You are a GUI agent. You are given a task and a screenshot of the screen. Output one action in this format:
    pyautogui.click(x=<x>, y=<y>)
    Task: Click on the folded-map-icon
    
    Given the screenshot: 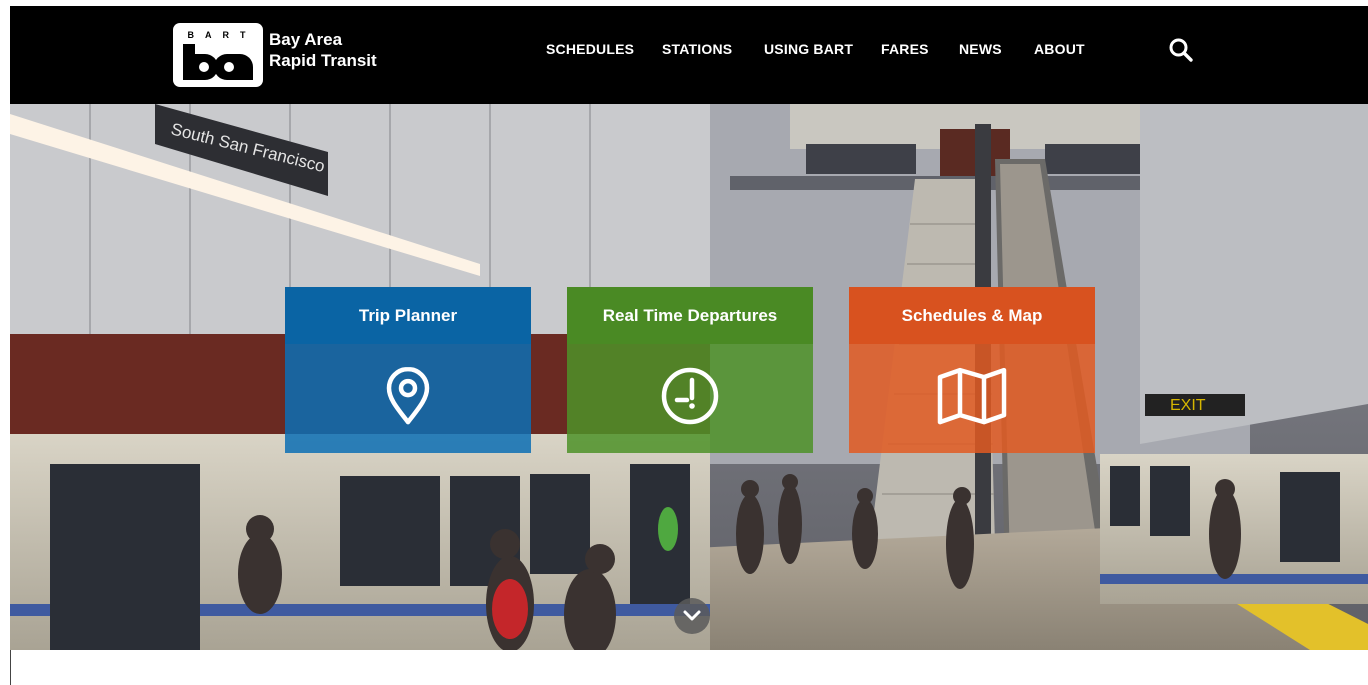 What is the action you would take?
    pyautogui.click(x=972, y=395)
    